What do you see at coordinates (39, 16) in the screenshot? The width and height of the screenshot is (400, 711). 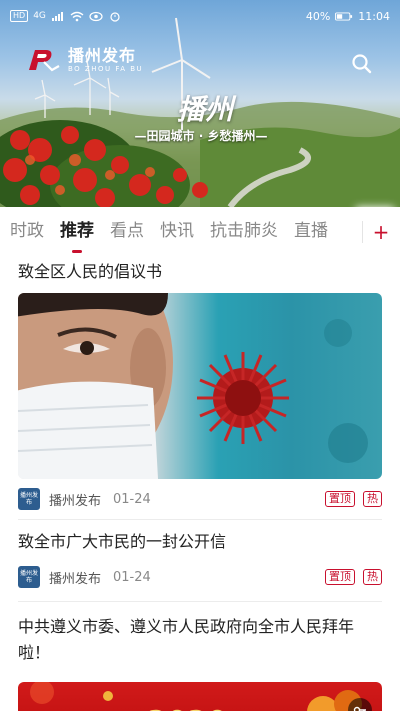 I see `network-indicator: 4G` at bounding box center [39, 16].